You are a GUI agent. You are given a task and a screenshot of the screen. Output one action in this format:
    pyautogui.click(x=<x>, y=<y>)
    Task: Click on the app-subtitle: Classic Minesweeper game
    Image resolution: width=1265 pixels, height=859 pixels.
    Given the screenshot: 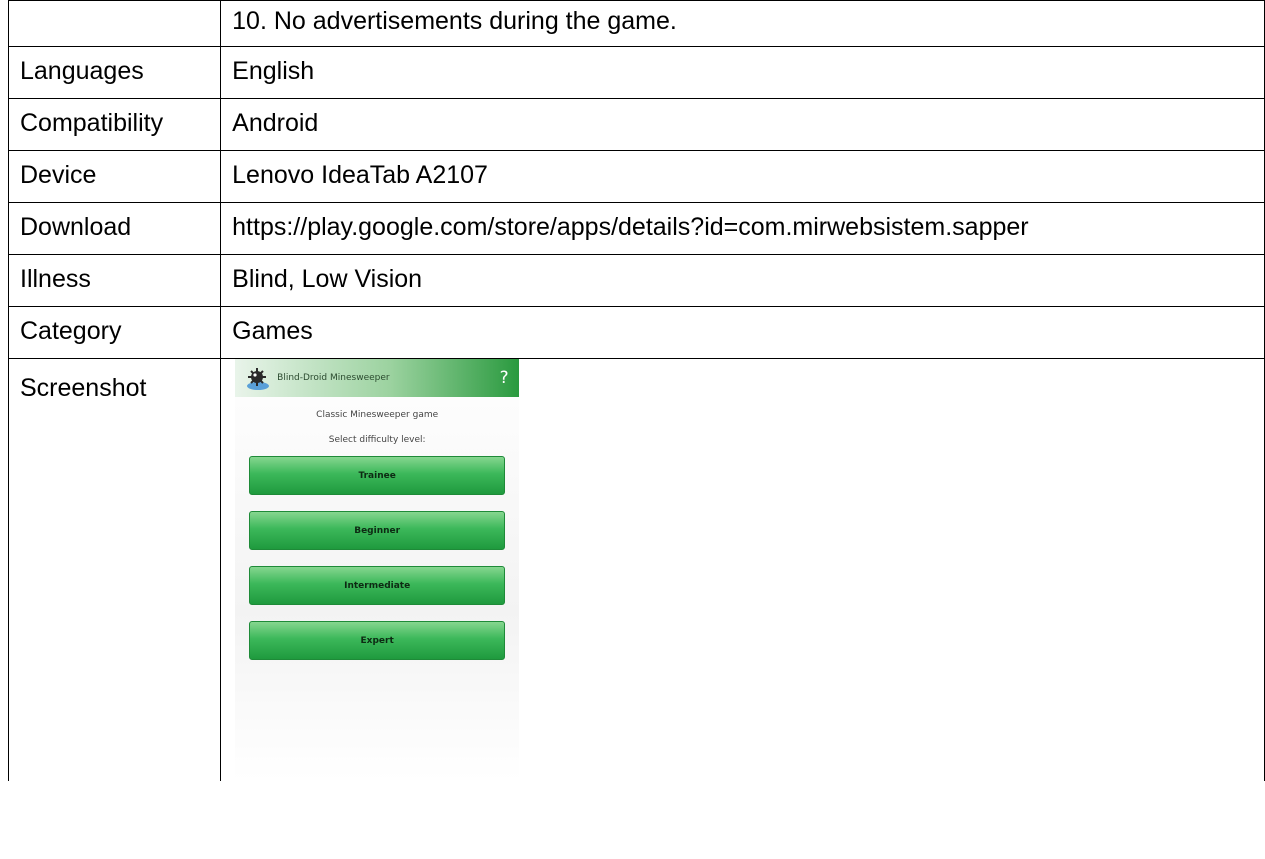 What is the action you would take?
    pyautogui.click(x=377, y=415)
    